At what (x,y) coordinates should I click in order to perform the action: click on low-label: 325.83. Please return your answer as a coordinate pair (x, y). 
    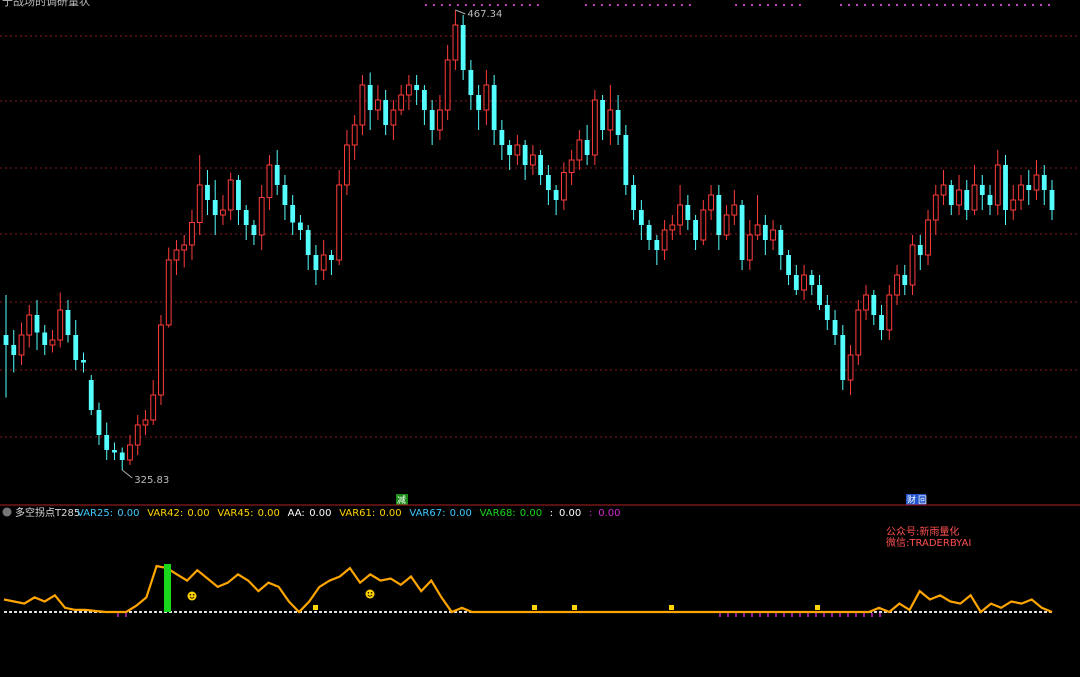
    Looking at the image, I should click on (151, 480).